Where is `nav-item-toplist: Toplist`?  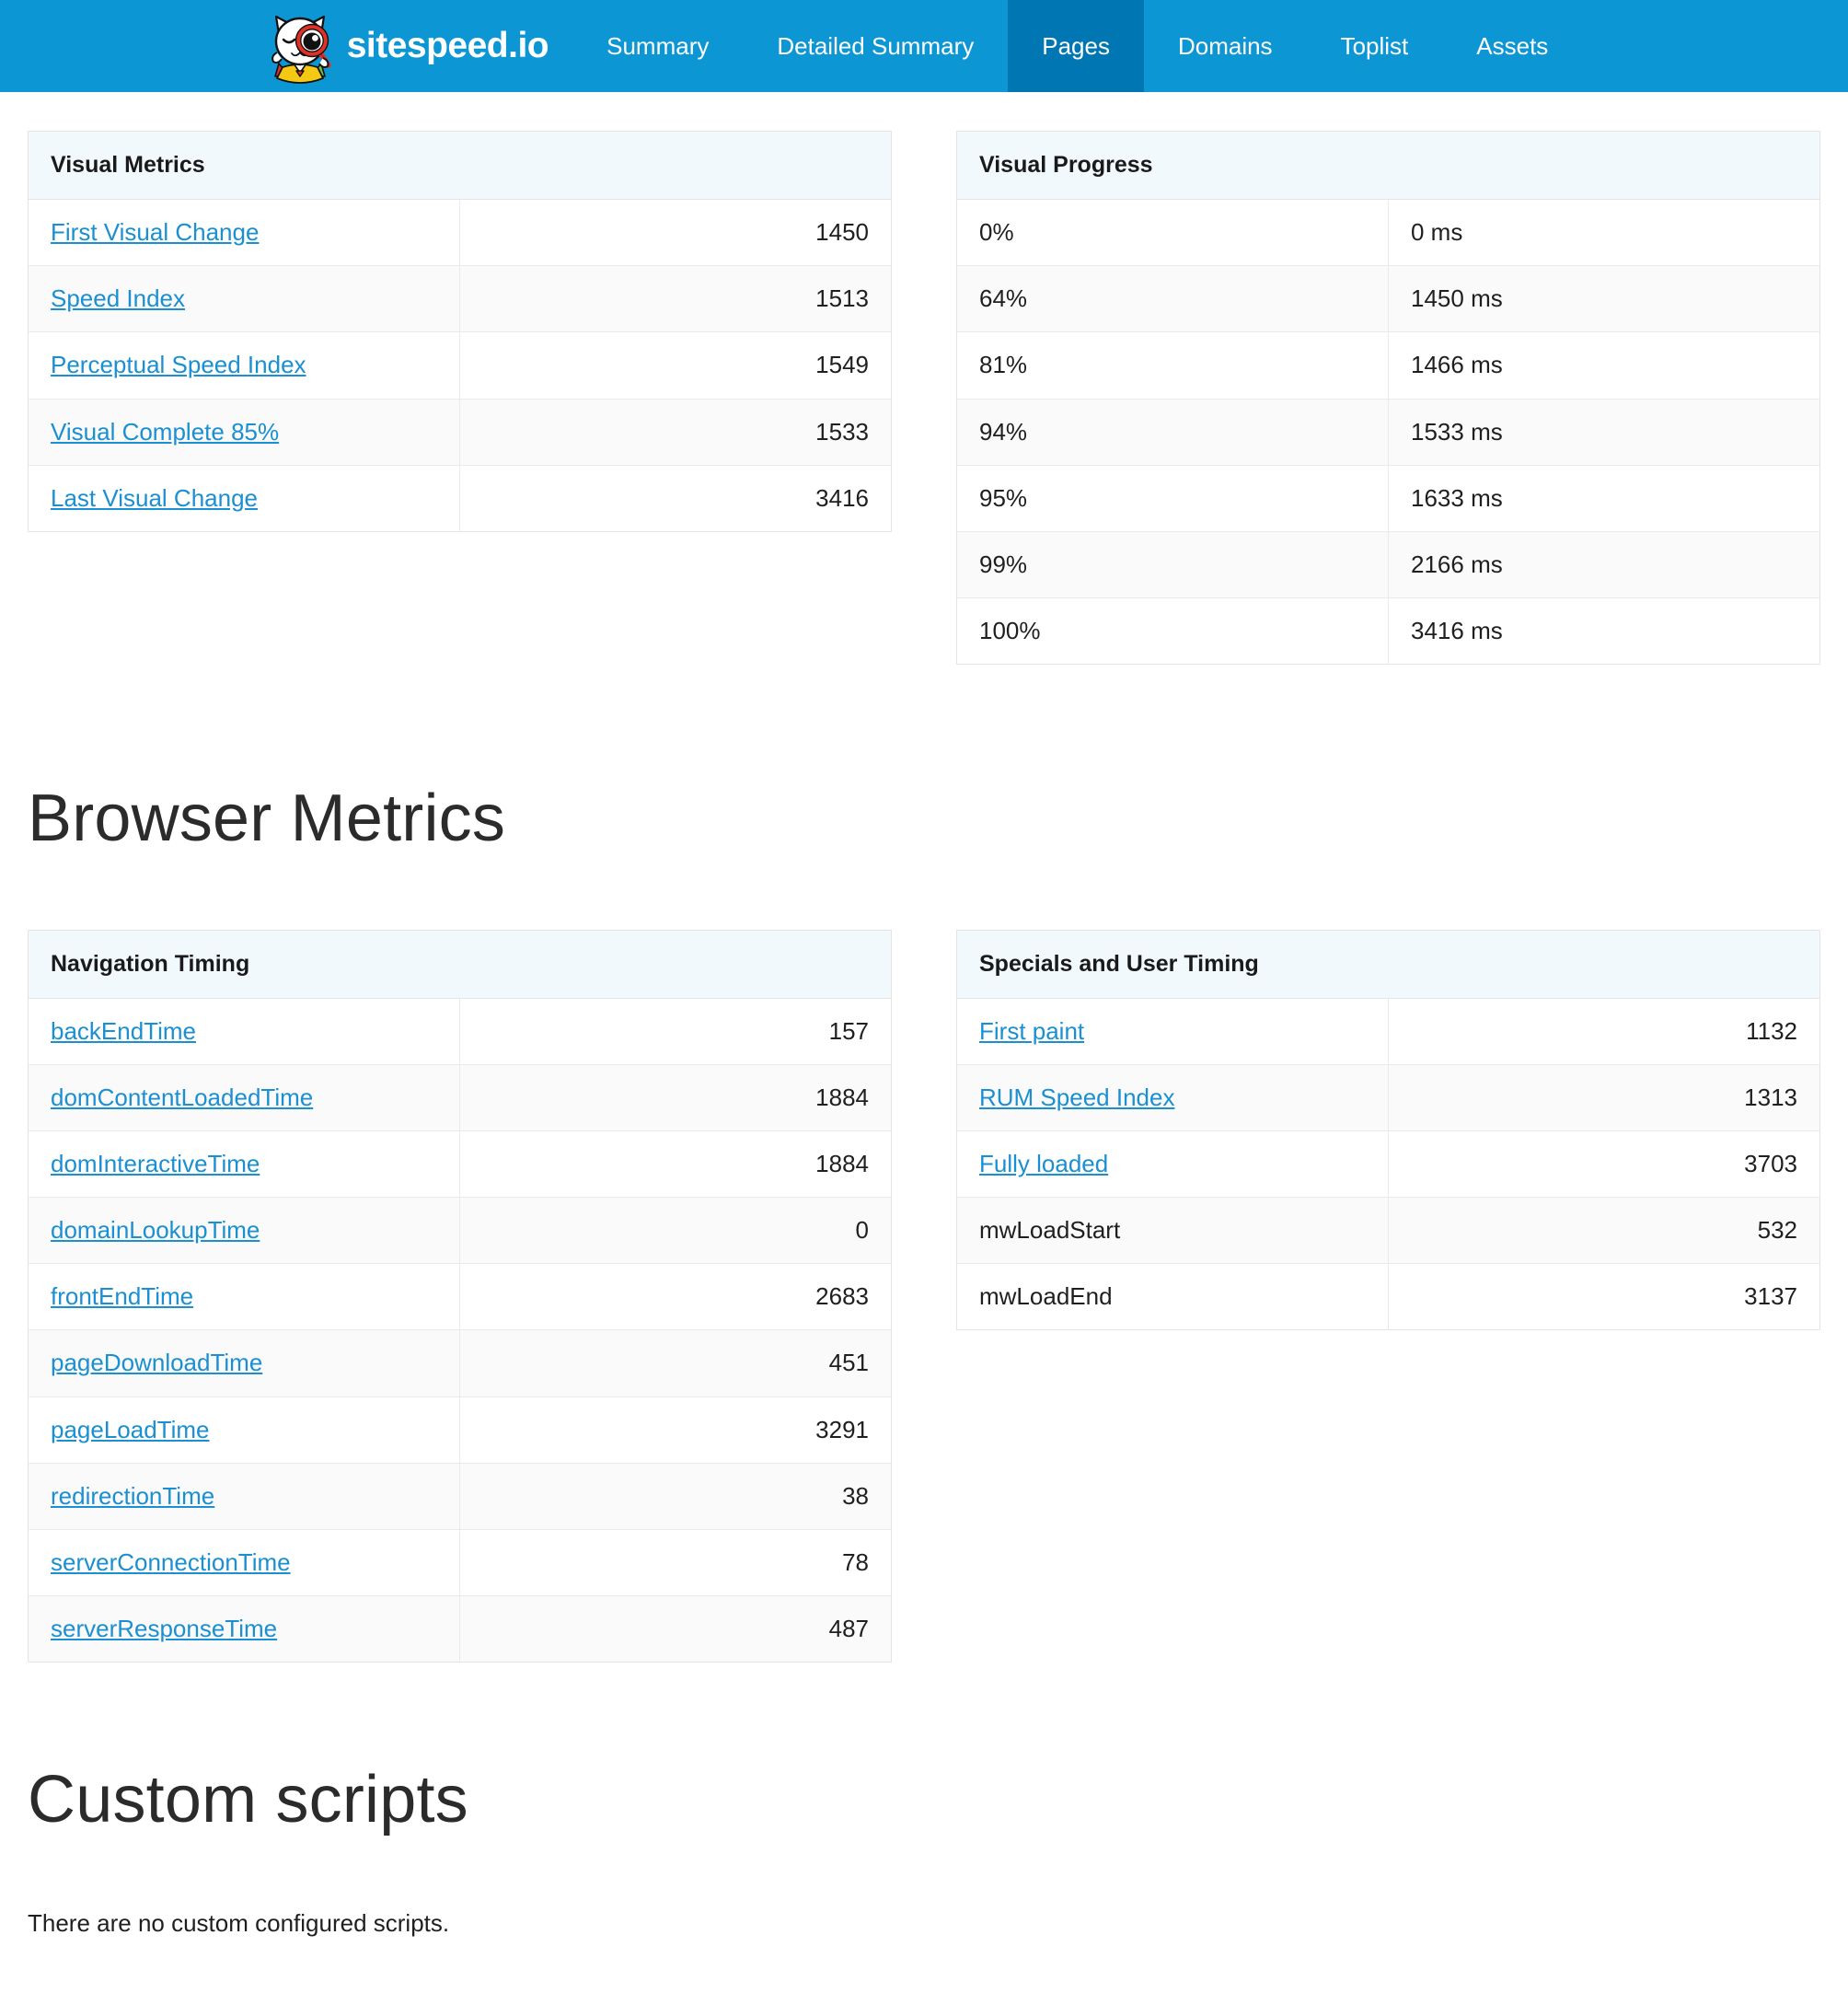
nav-item-toplist: Toplist is located at coordinates (1375, 46).